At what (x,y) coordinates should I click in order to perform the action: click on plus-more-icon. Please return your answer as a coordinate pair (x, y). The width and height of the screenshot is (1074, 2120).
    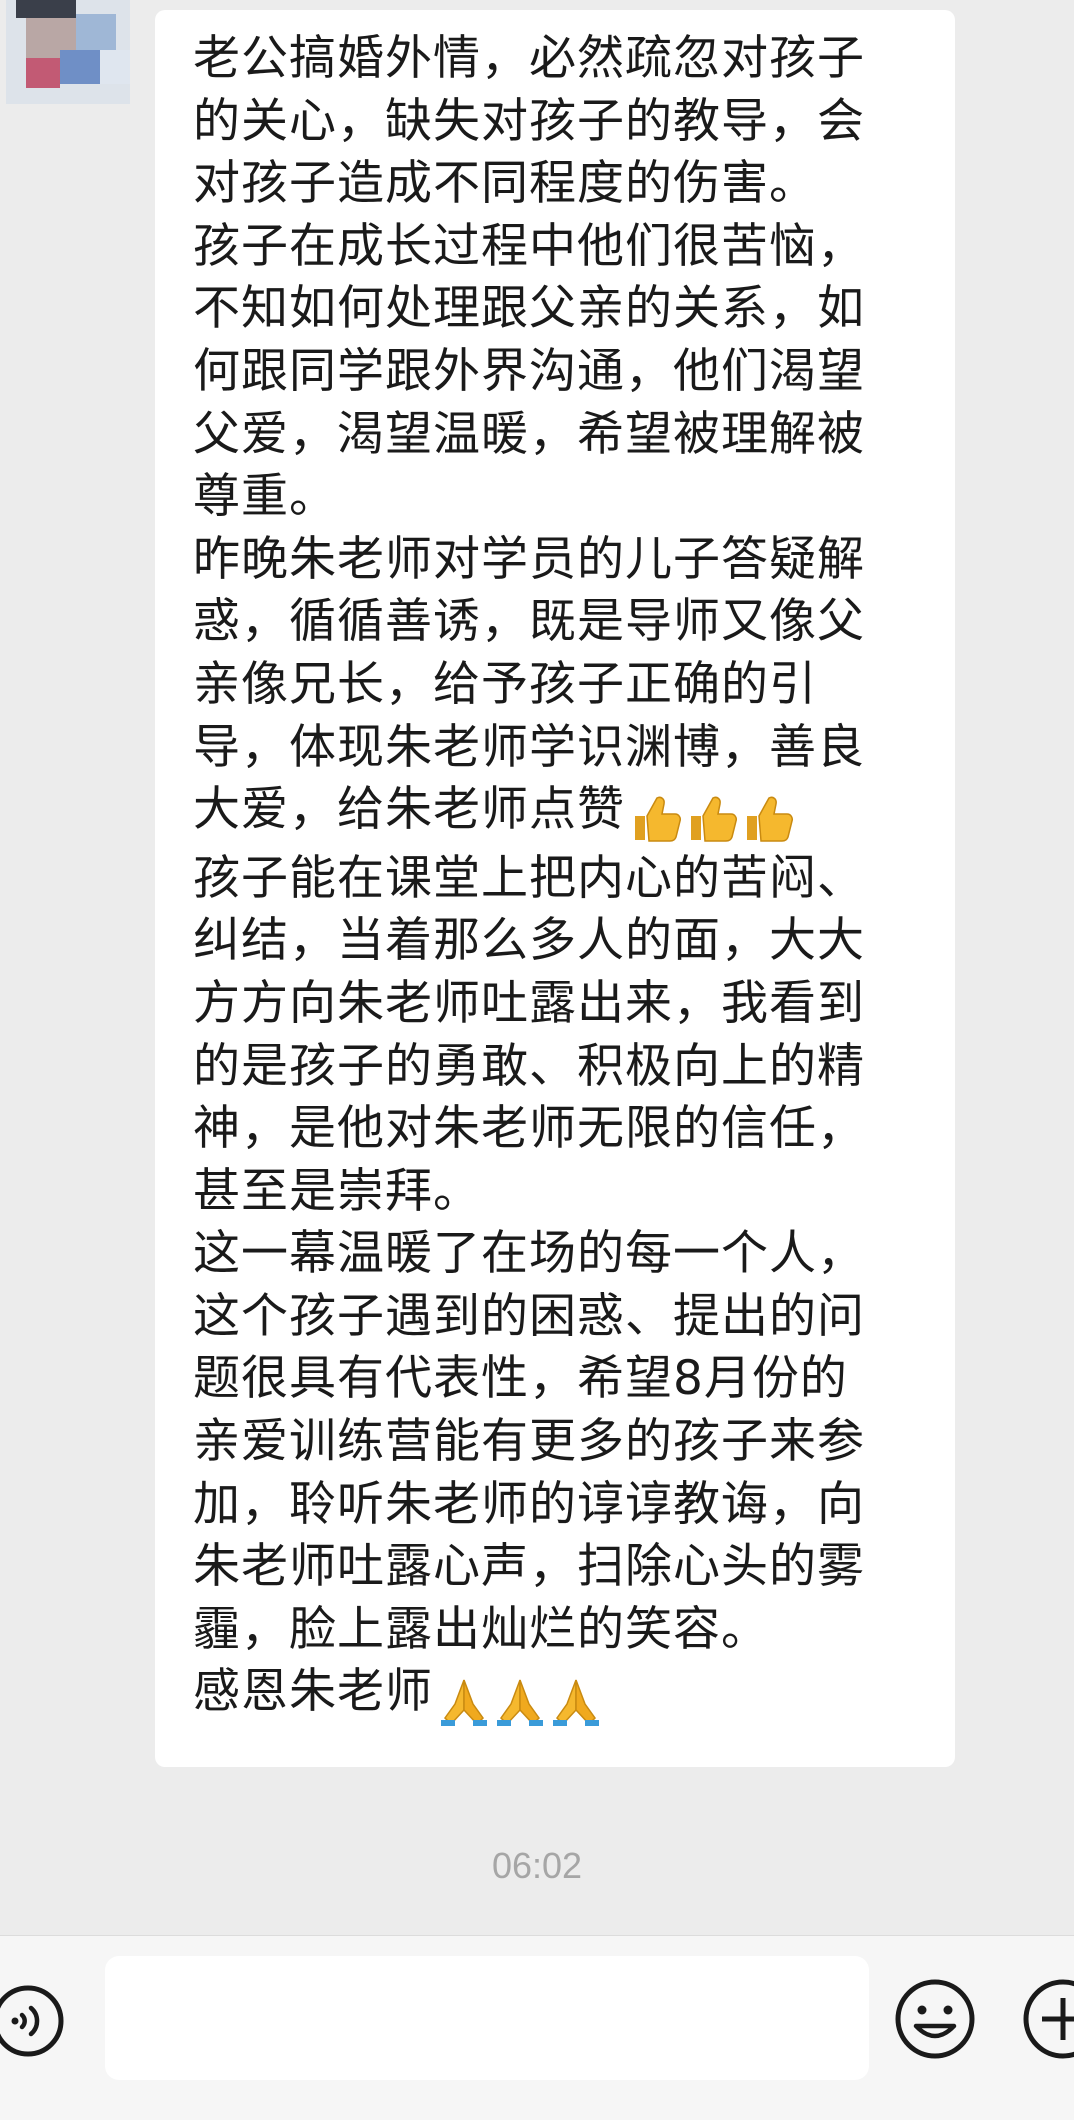
    Looking at the image, I should click on (1047, 2019).